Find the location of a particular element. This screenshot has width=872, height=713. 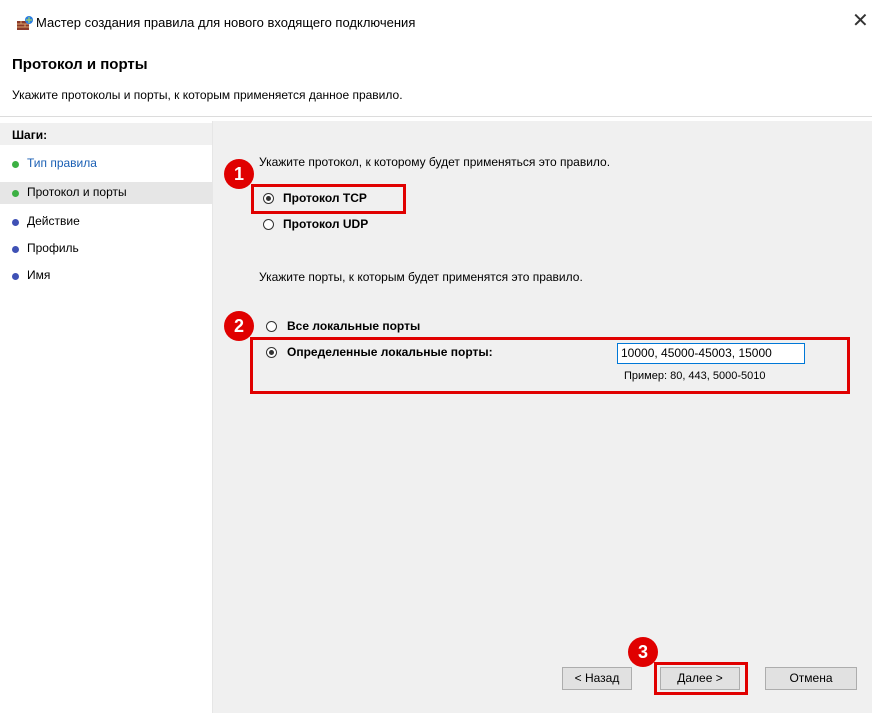

close-icon: ✕ is located at coordinates (860, 21).